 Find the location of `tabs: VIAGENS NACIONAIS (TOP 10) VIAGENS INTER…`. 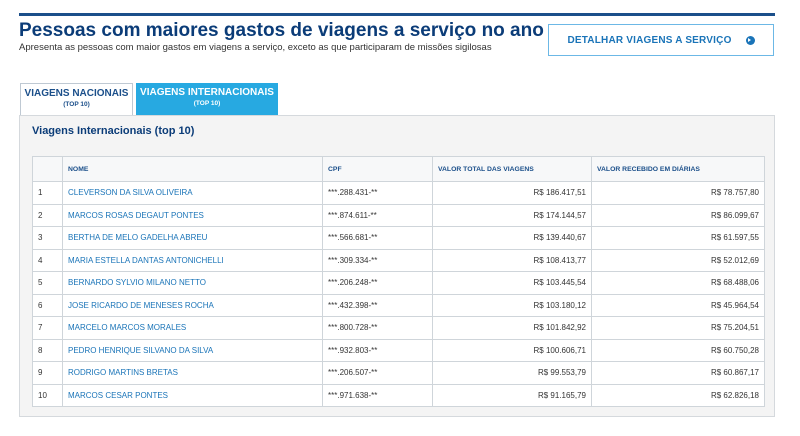

tabs: VIAGENS NACIONAIS (TOP 10) VIAGENS INTER… is located at coordinates (149, 99).